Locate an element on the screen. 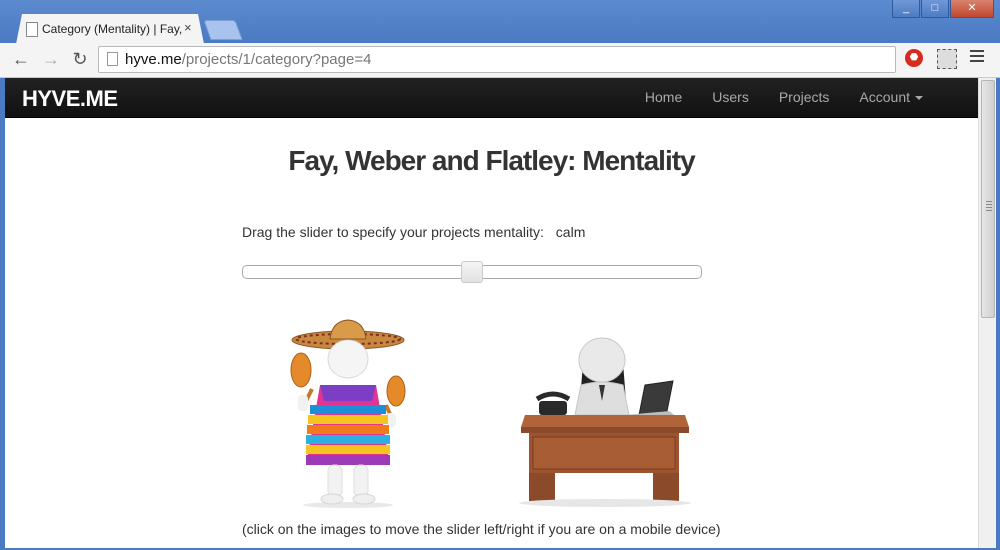  site-logo: HYVE.ME is located at coordinates (70, 99).